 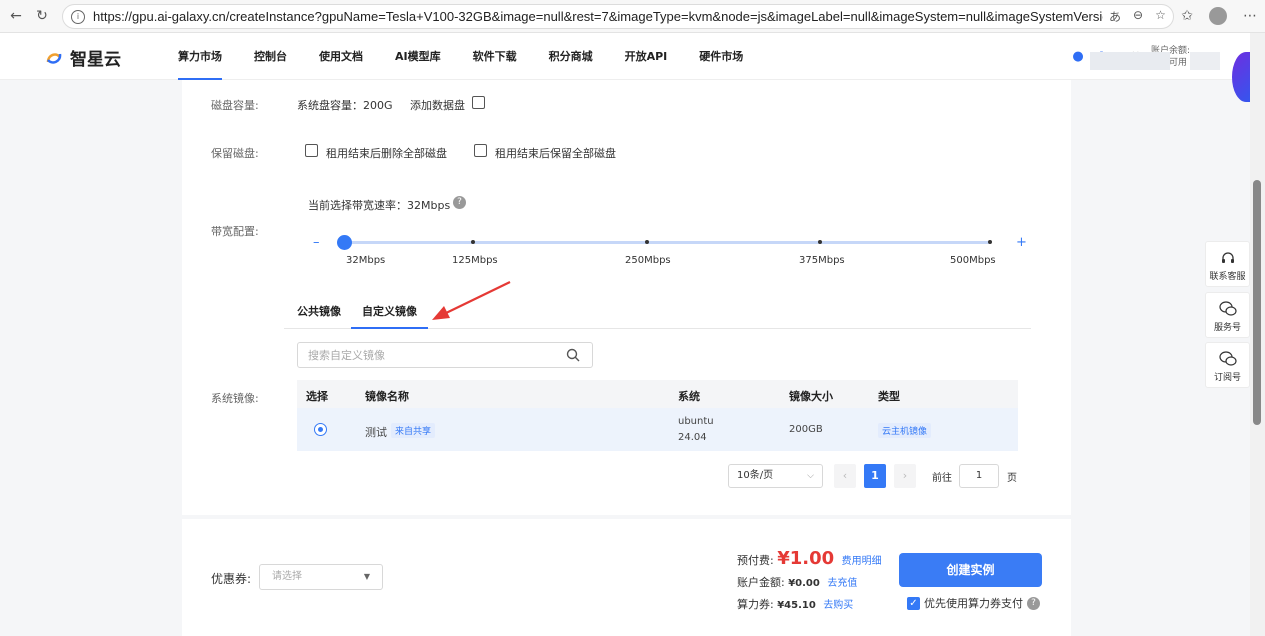 What do you see at coordinates (1012, 478) in the screenshot?
I see `page-suffix-label: 页` at bounding box center [1012, 478].